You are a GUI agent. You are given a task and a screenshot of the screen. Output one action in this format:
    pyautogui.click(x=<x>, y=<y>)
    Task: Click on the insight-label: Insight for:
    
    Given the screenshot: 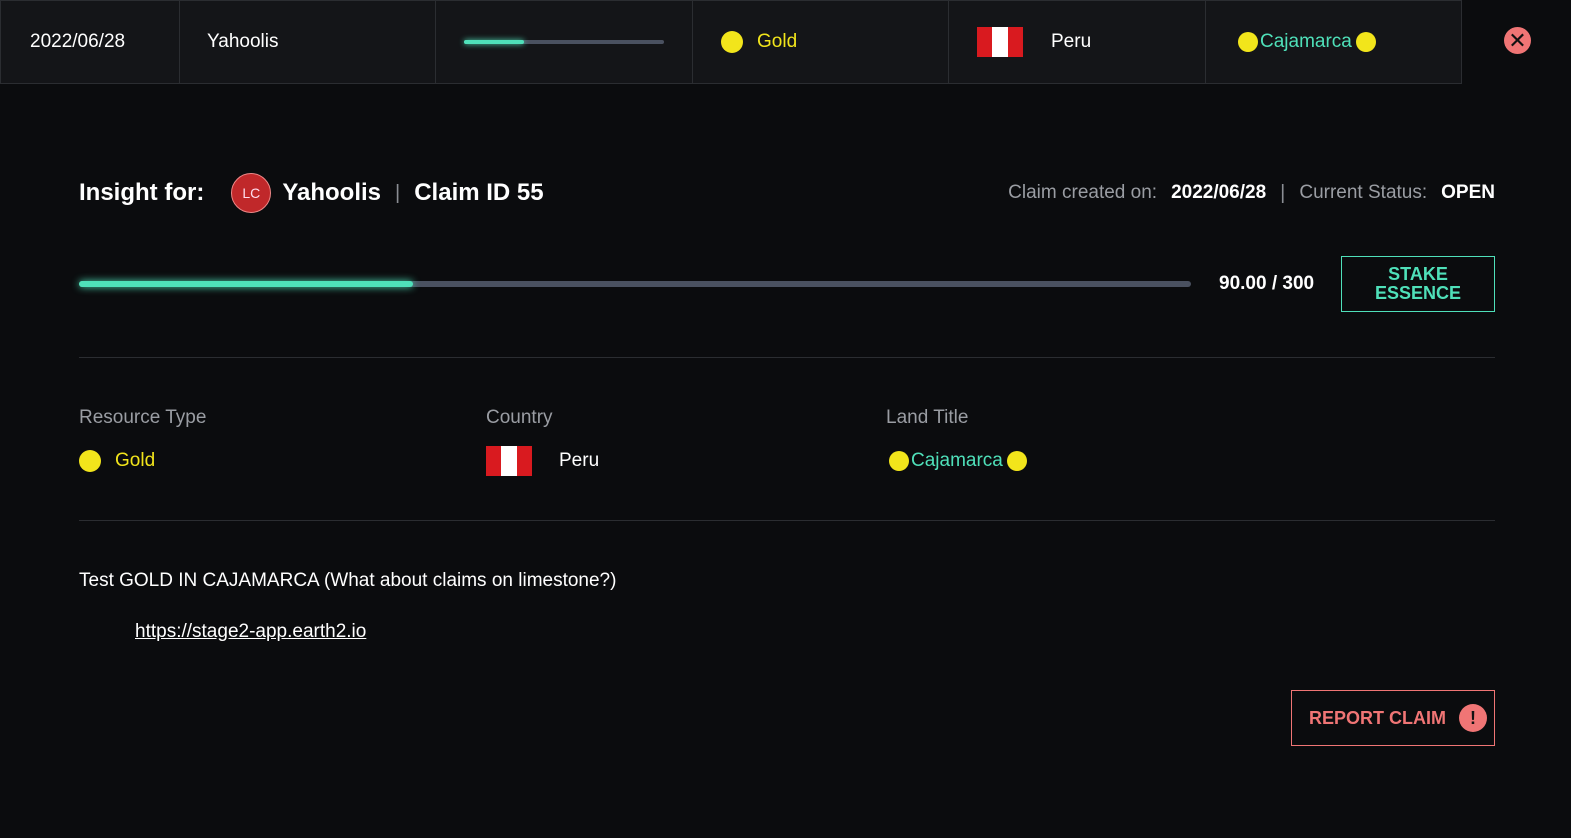 What is the action you would take?
    pyautogui.click(x=142, y=192)
    